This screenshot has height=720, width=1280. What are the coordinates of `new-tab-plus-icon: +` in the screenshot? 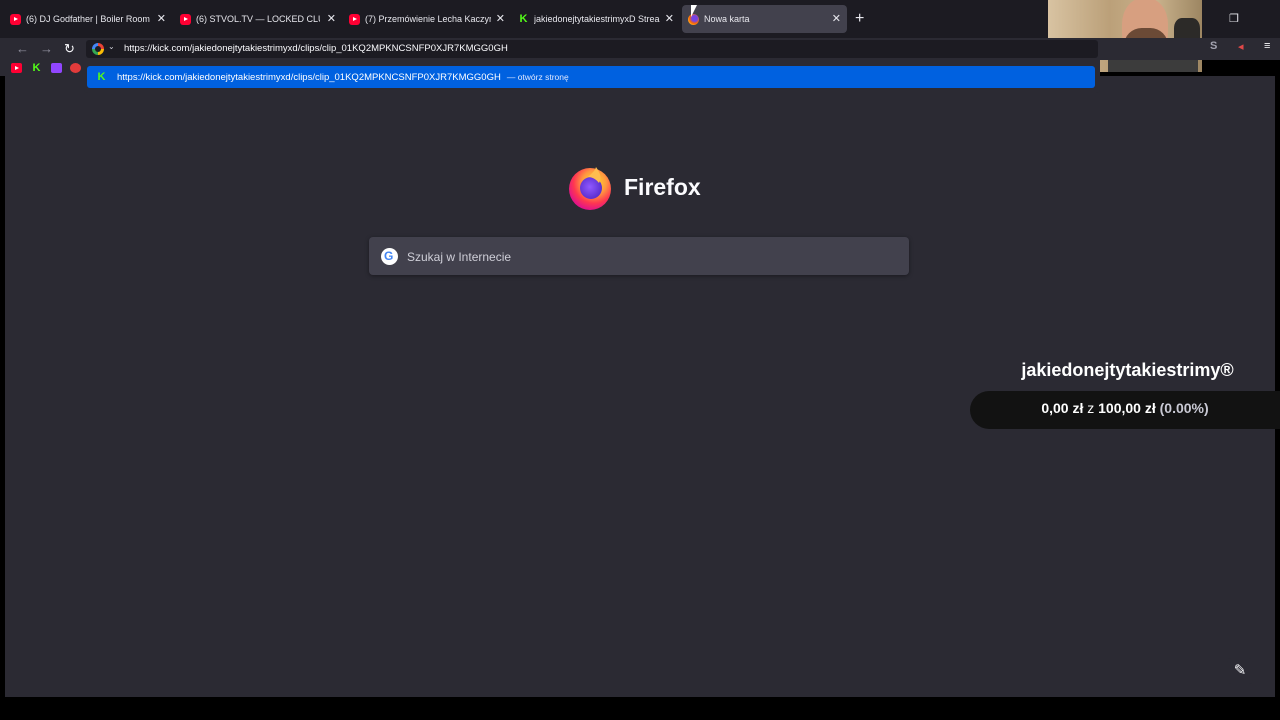 It's located at (859, 19).